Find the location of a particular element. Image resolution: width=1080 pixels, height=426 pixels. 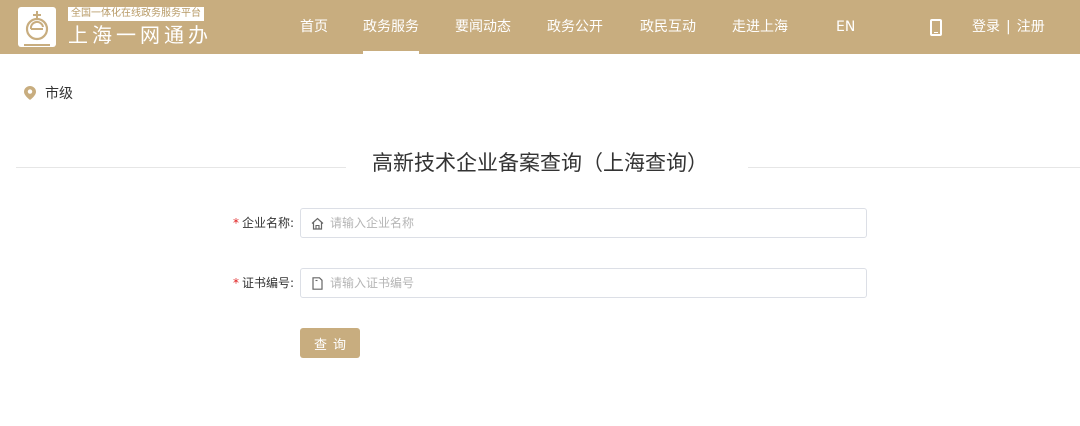

query-button: 查询 is located at coordinates (330, 343).